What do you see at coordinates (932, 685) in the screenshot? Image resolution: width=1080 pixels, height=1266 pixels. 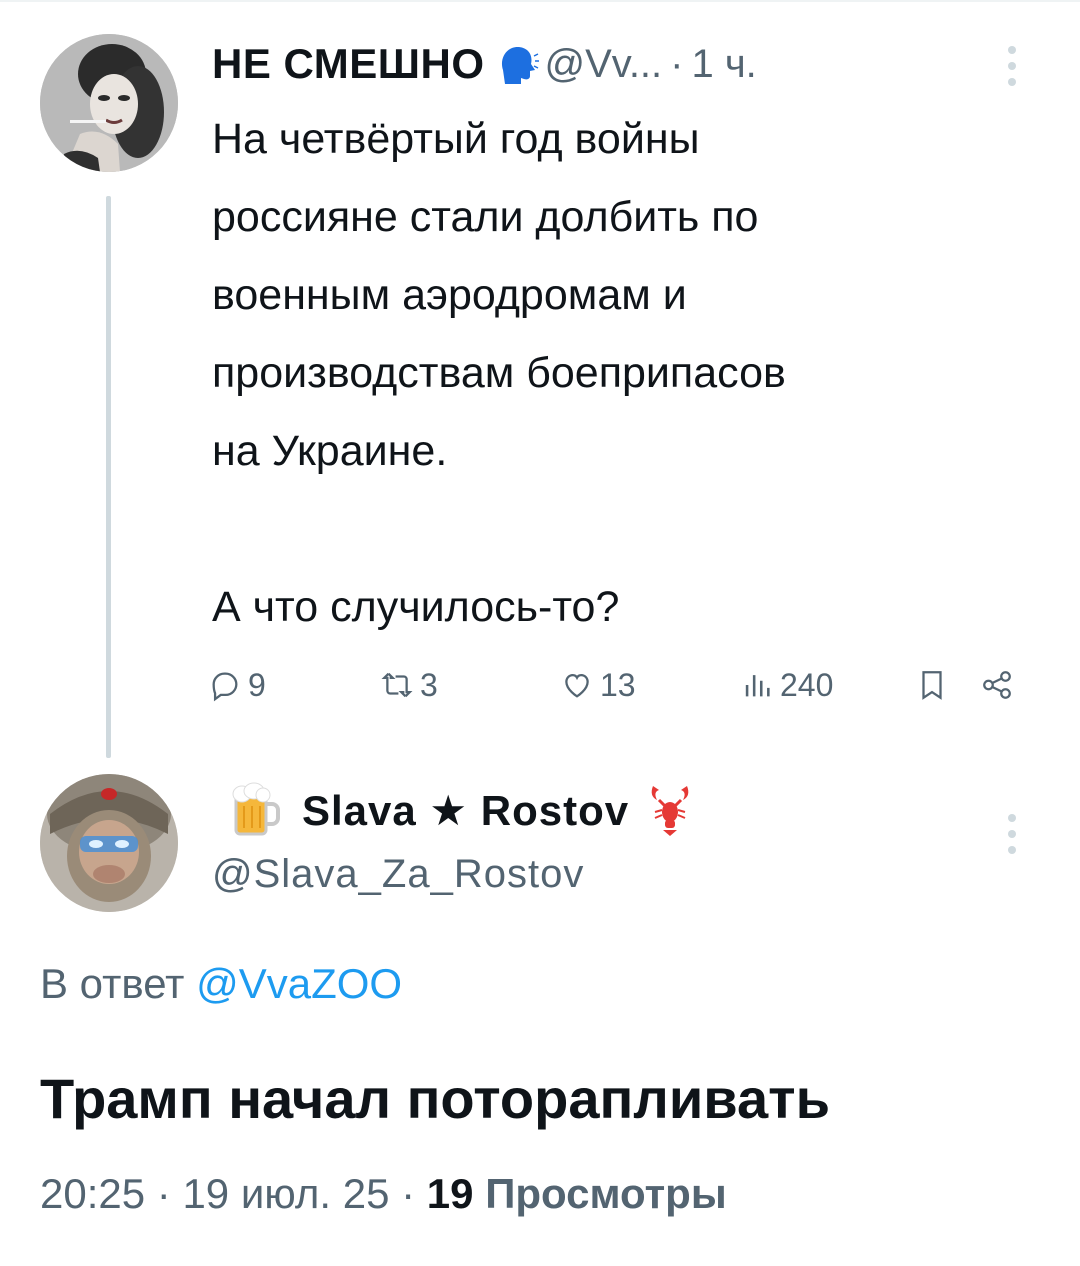 I see `bookmark-icon` at bounding box center [932, 685].